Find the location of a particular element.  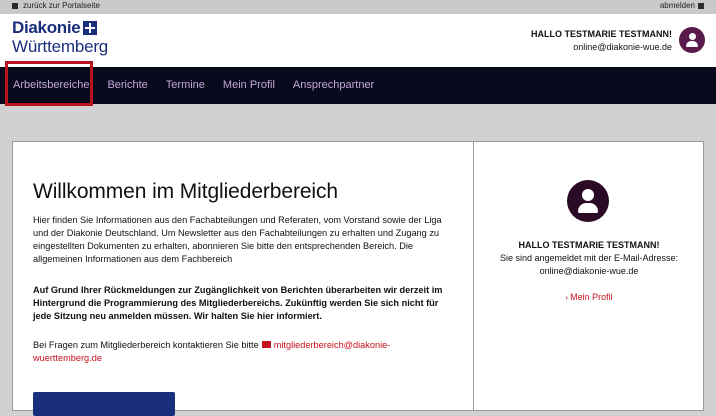

back-to-portal-link: zurück zur Portalseite is located at coordinates (56, 5).